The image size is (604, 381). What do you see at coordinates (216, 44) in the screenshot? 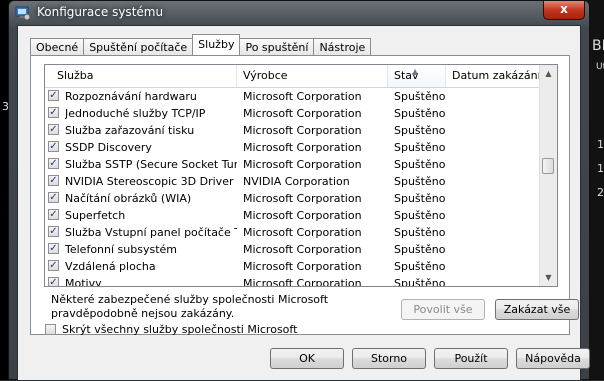
I see `tab-services: Služby` at bounding box center [216, 44].